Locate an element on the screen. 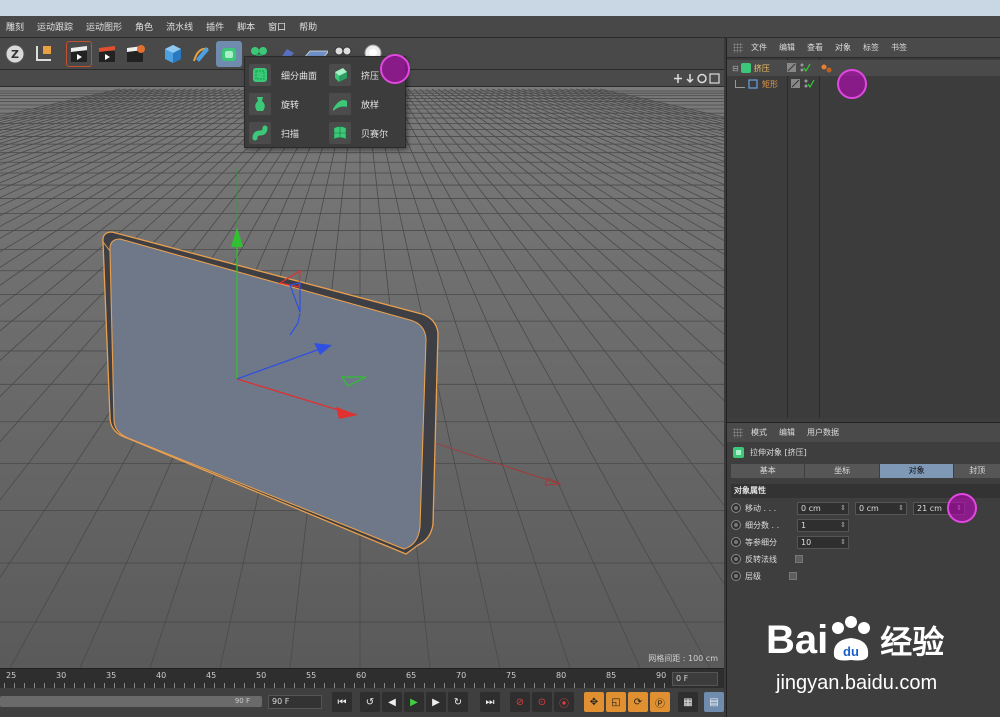 Image resolution: width=1000 pixels, height=717 pixels. menu-pipeline: 流水线 is located at coordinates (179, 26).